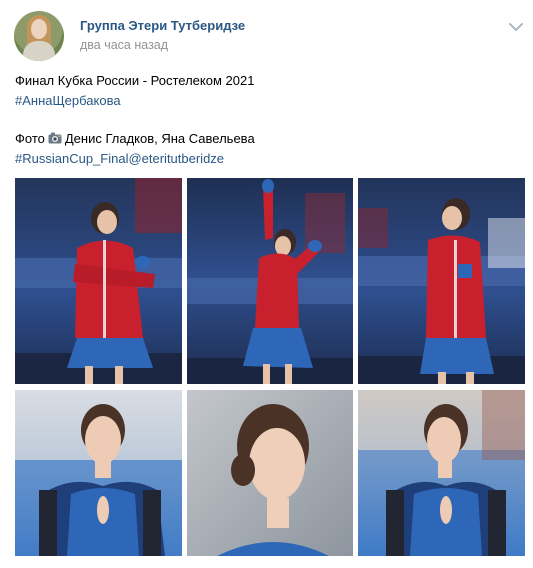  I want to click on hashtag-link-secondary: #RussianCup_Final@eteritutberidze, so click(119, 159).